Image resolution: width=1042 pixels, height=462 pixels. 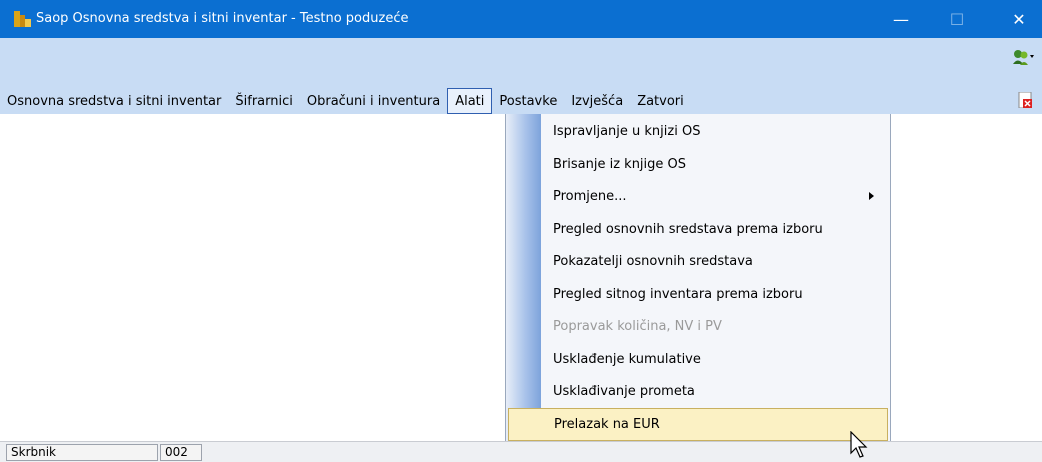 I want to click on menuitem-brisanje: Brisanje iz knjige OS, so click(x=698, y=164).